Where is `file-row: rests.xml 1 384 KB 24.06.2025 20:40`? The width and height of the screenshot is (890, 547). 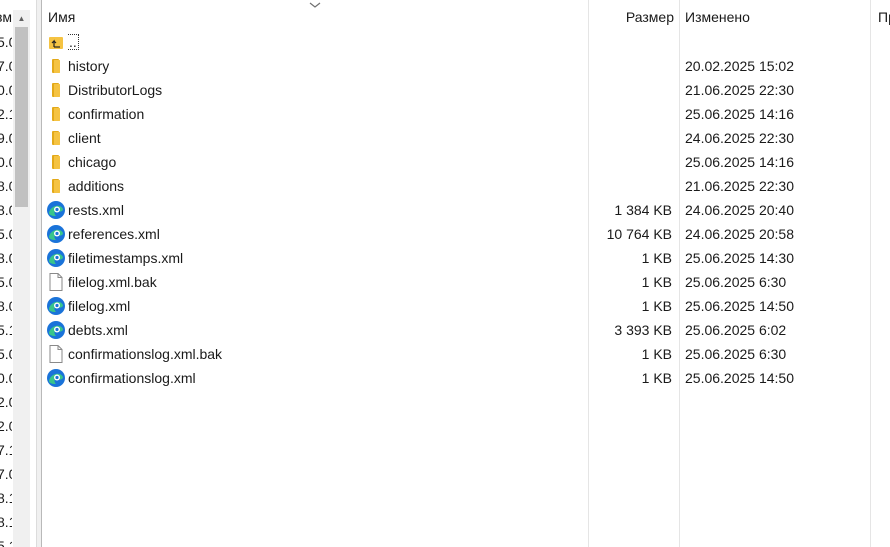 file-row: rests.xml 1 384 KB 24.06.2025 20:40 is located at coordinates (466, 210).